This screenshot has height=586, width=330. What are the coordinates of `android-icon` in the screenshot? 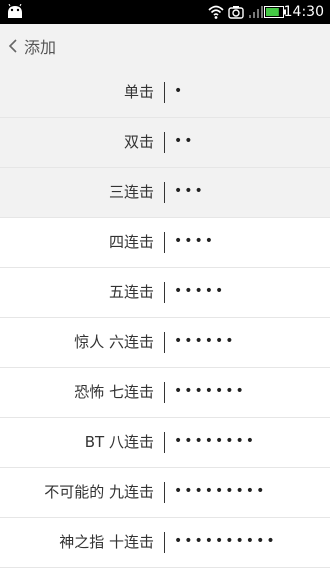 It's located at (15, 11).